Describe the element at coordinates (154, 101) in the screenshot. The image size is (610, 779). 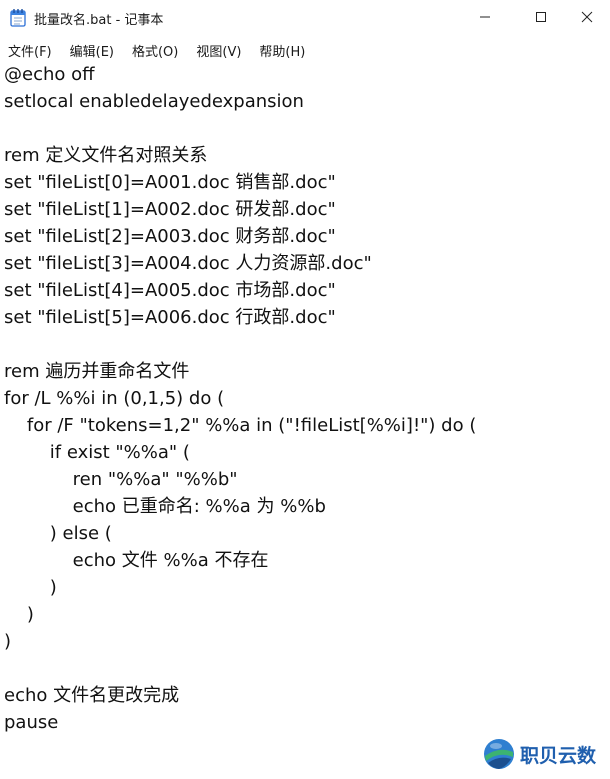
I see `code-line: setlocal enabledelayedexpansion` at that location.